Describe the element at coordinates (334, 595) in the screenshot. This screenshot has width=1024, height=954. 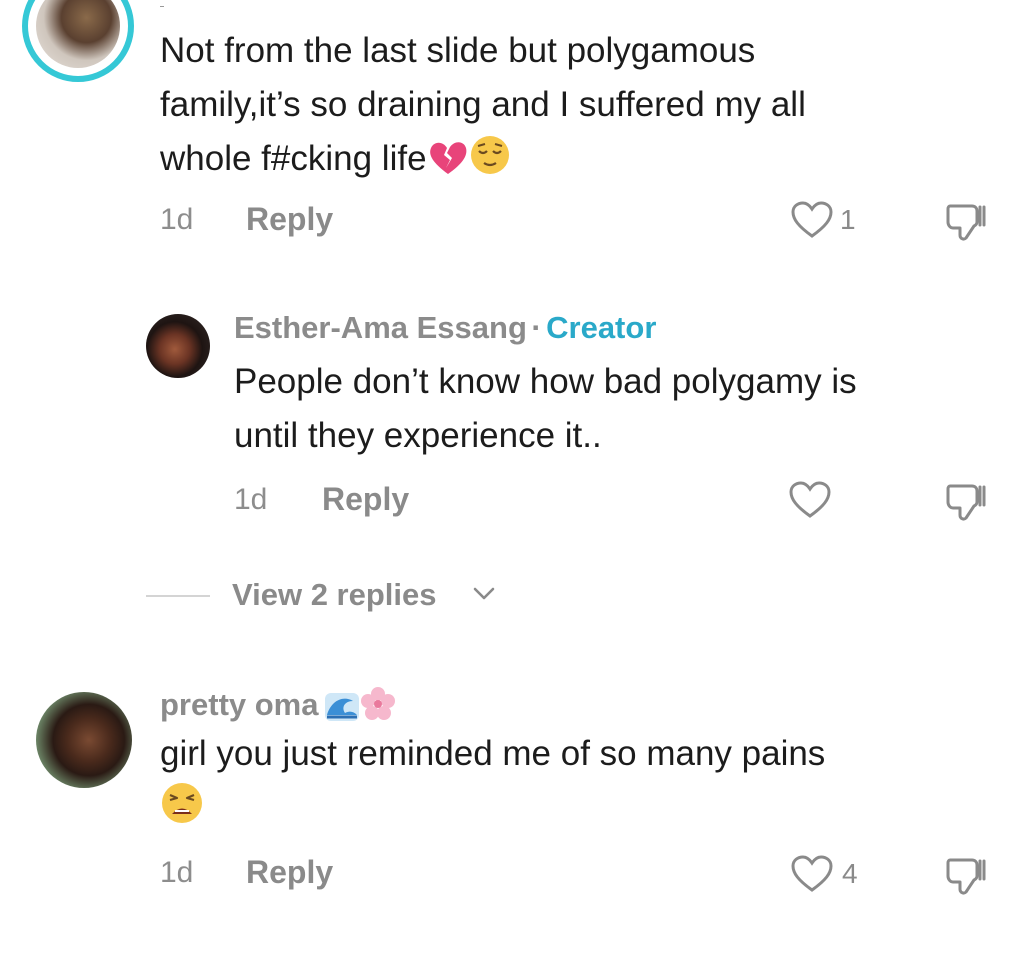
I see `view-replies-label: View 2 replies` at that location.